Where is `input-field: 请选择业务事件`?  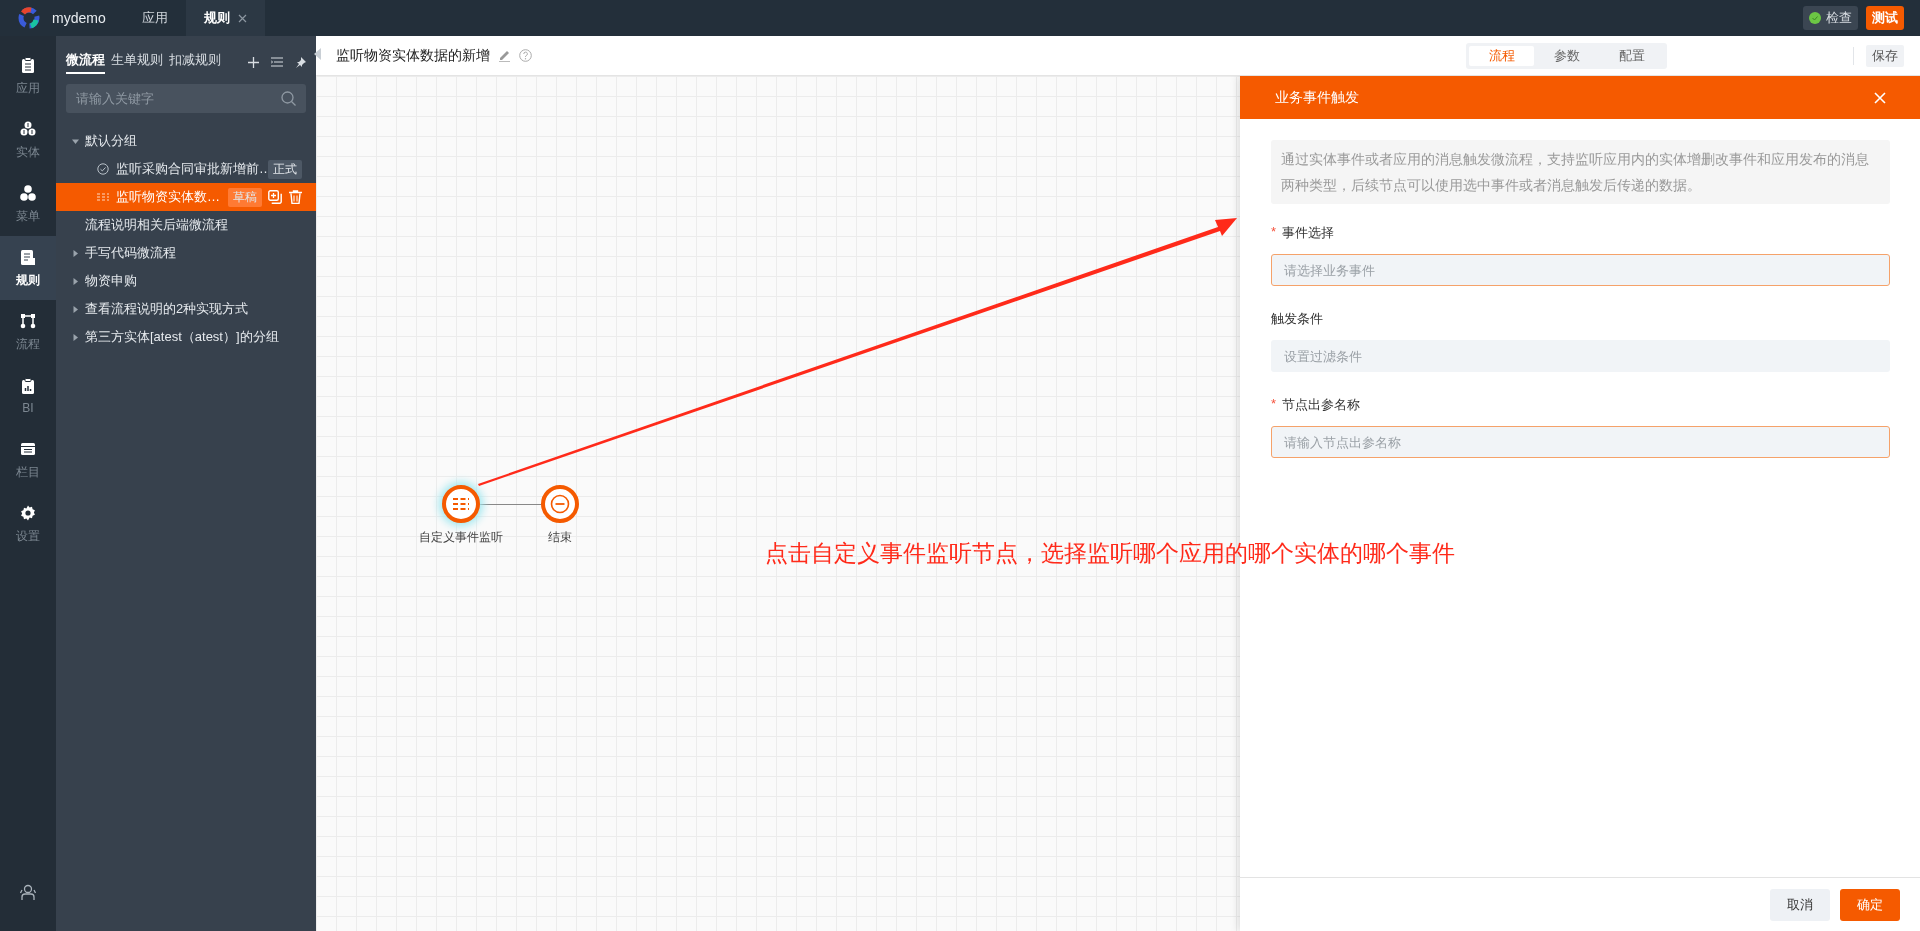 input-field: 请选择业务事件 is located at coordinates (1580, 270).